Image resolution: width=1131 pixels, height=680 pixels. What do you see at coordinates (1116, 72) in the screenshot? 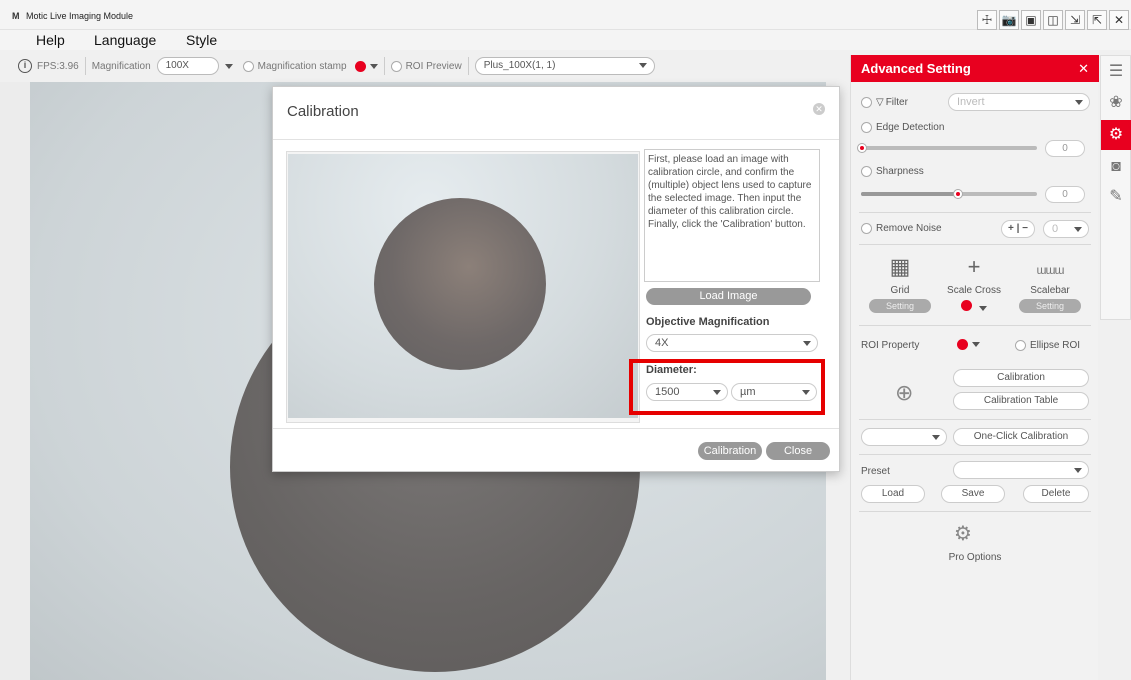
I see `sliders-icon: ☰` at bounding box center [1116, 72].